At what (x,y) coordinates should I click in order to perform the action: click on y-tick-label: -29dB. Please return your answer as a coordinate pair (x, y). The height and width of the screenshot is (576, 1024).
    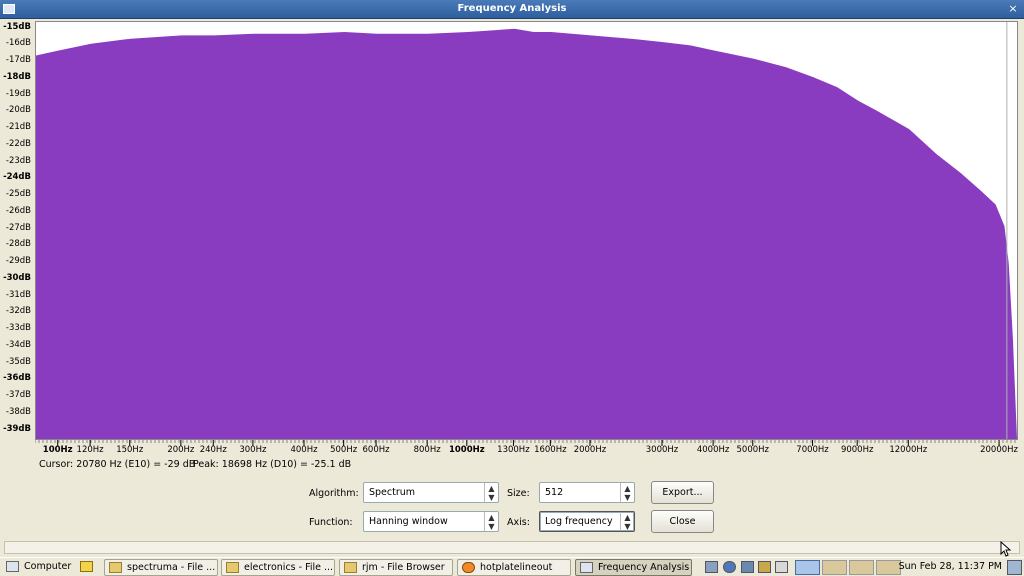
    Looking at the image, I should click on (18, 261).